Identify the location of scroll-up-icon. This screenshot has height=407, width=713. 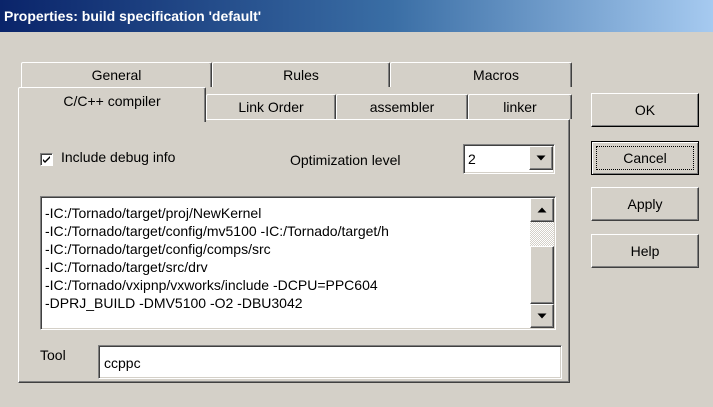
(542, 210).